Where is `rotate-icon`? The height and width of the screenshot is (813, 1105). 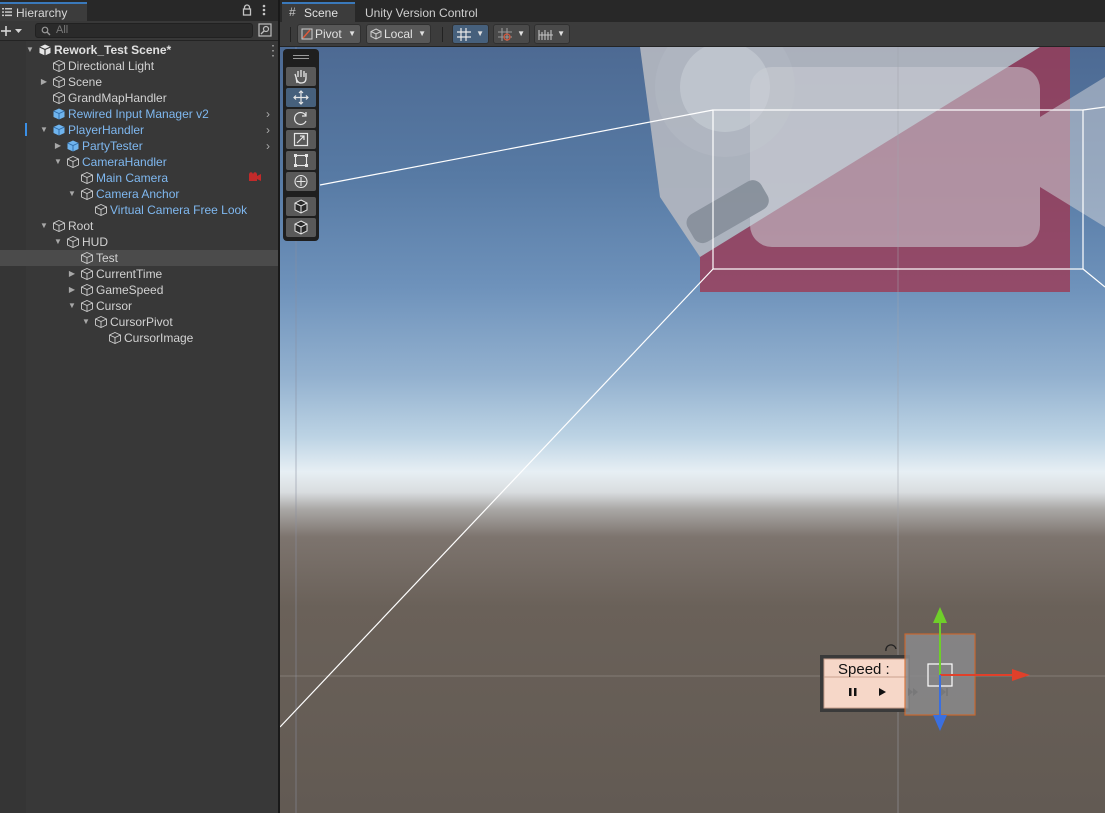 rotate-icon is located at coordinates (300, 118).